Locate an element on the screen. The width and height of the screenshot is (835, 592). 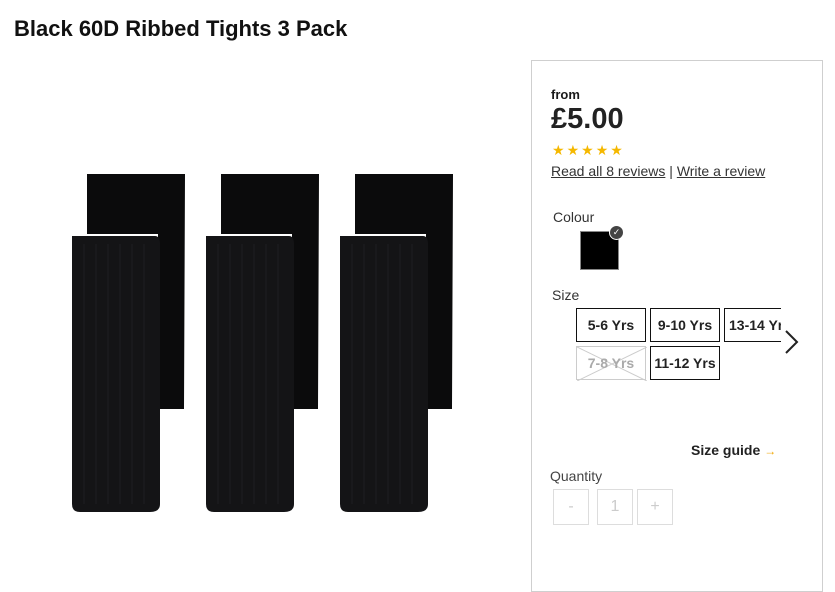
chevron-right-icon is located at coordinates (792, 344).